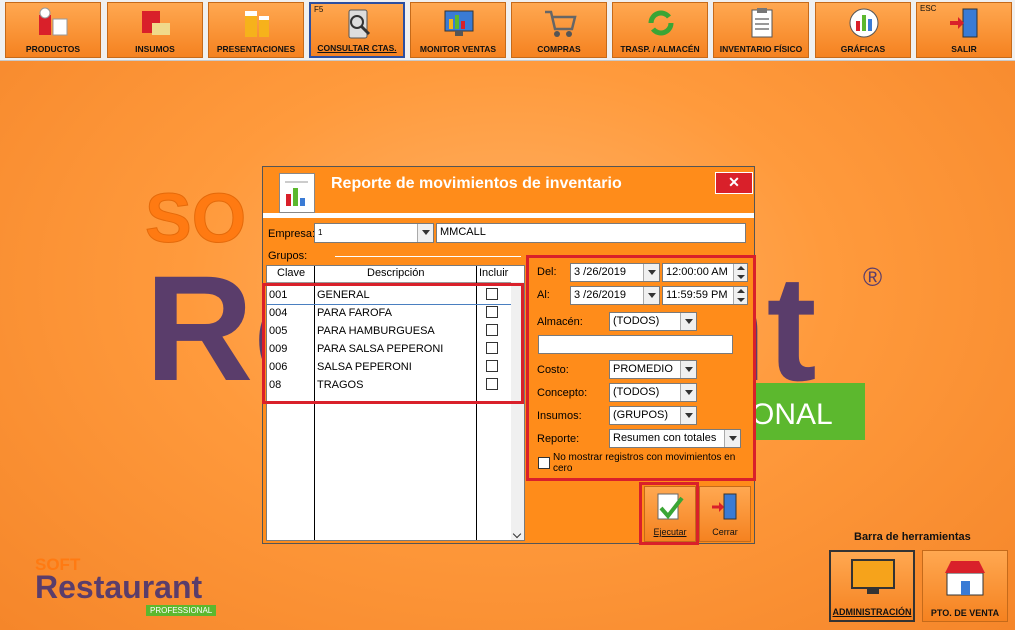  I want to click on grupos-separator, so click(428, 256).